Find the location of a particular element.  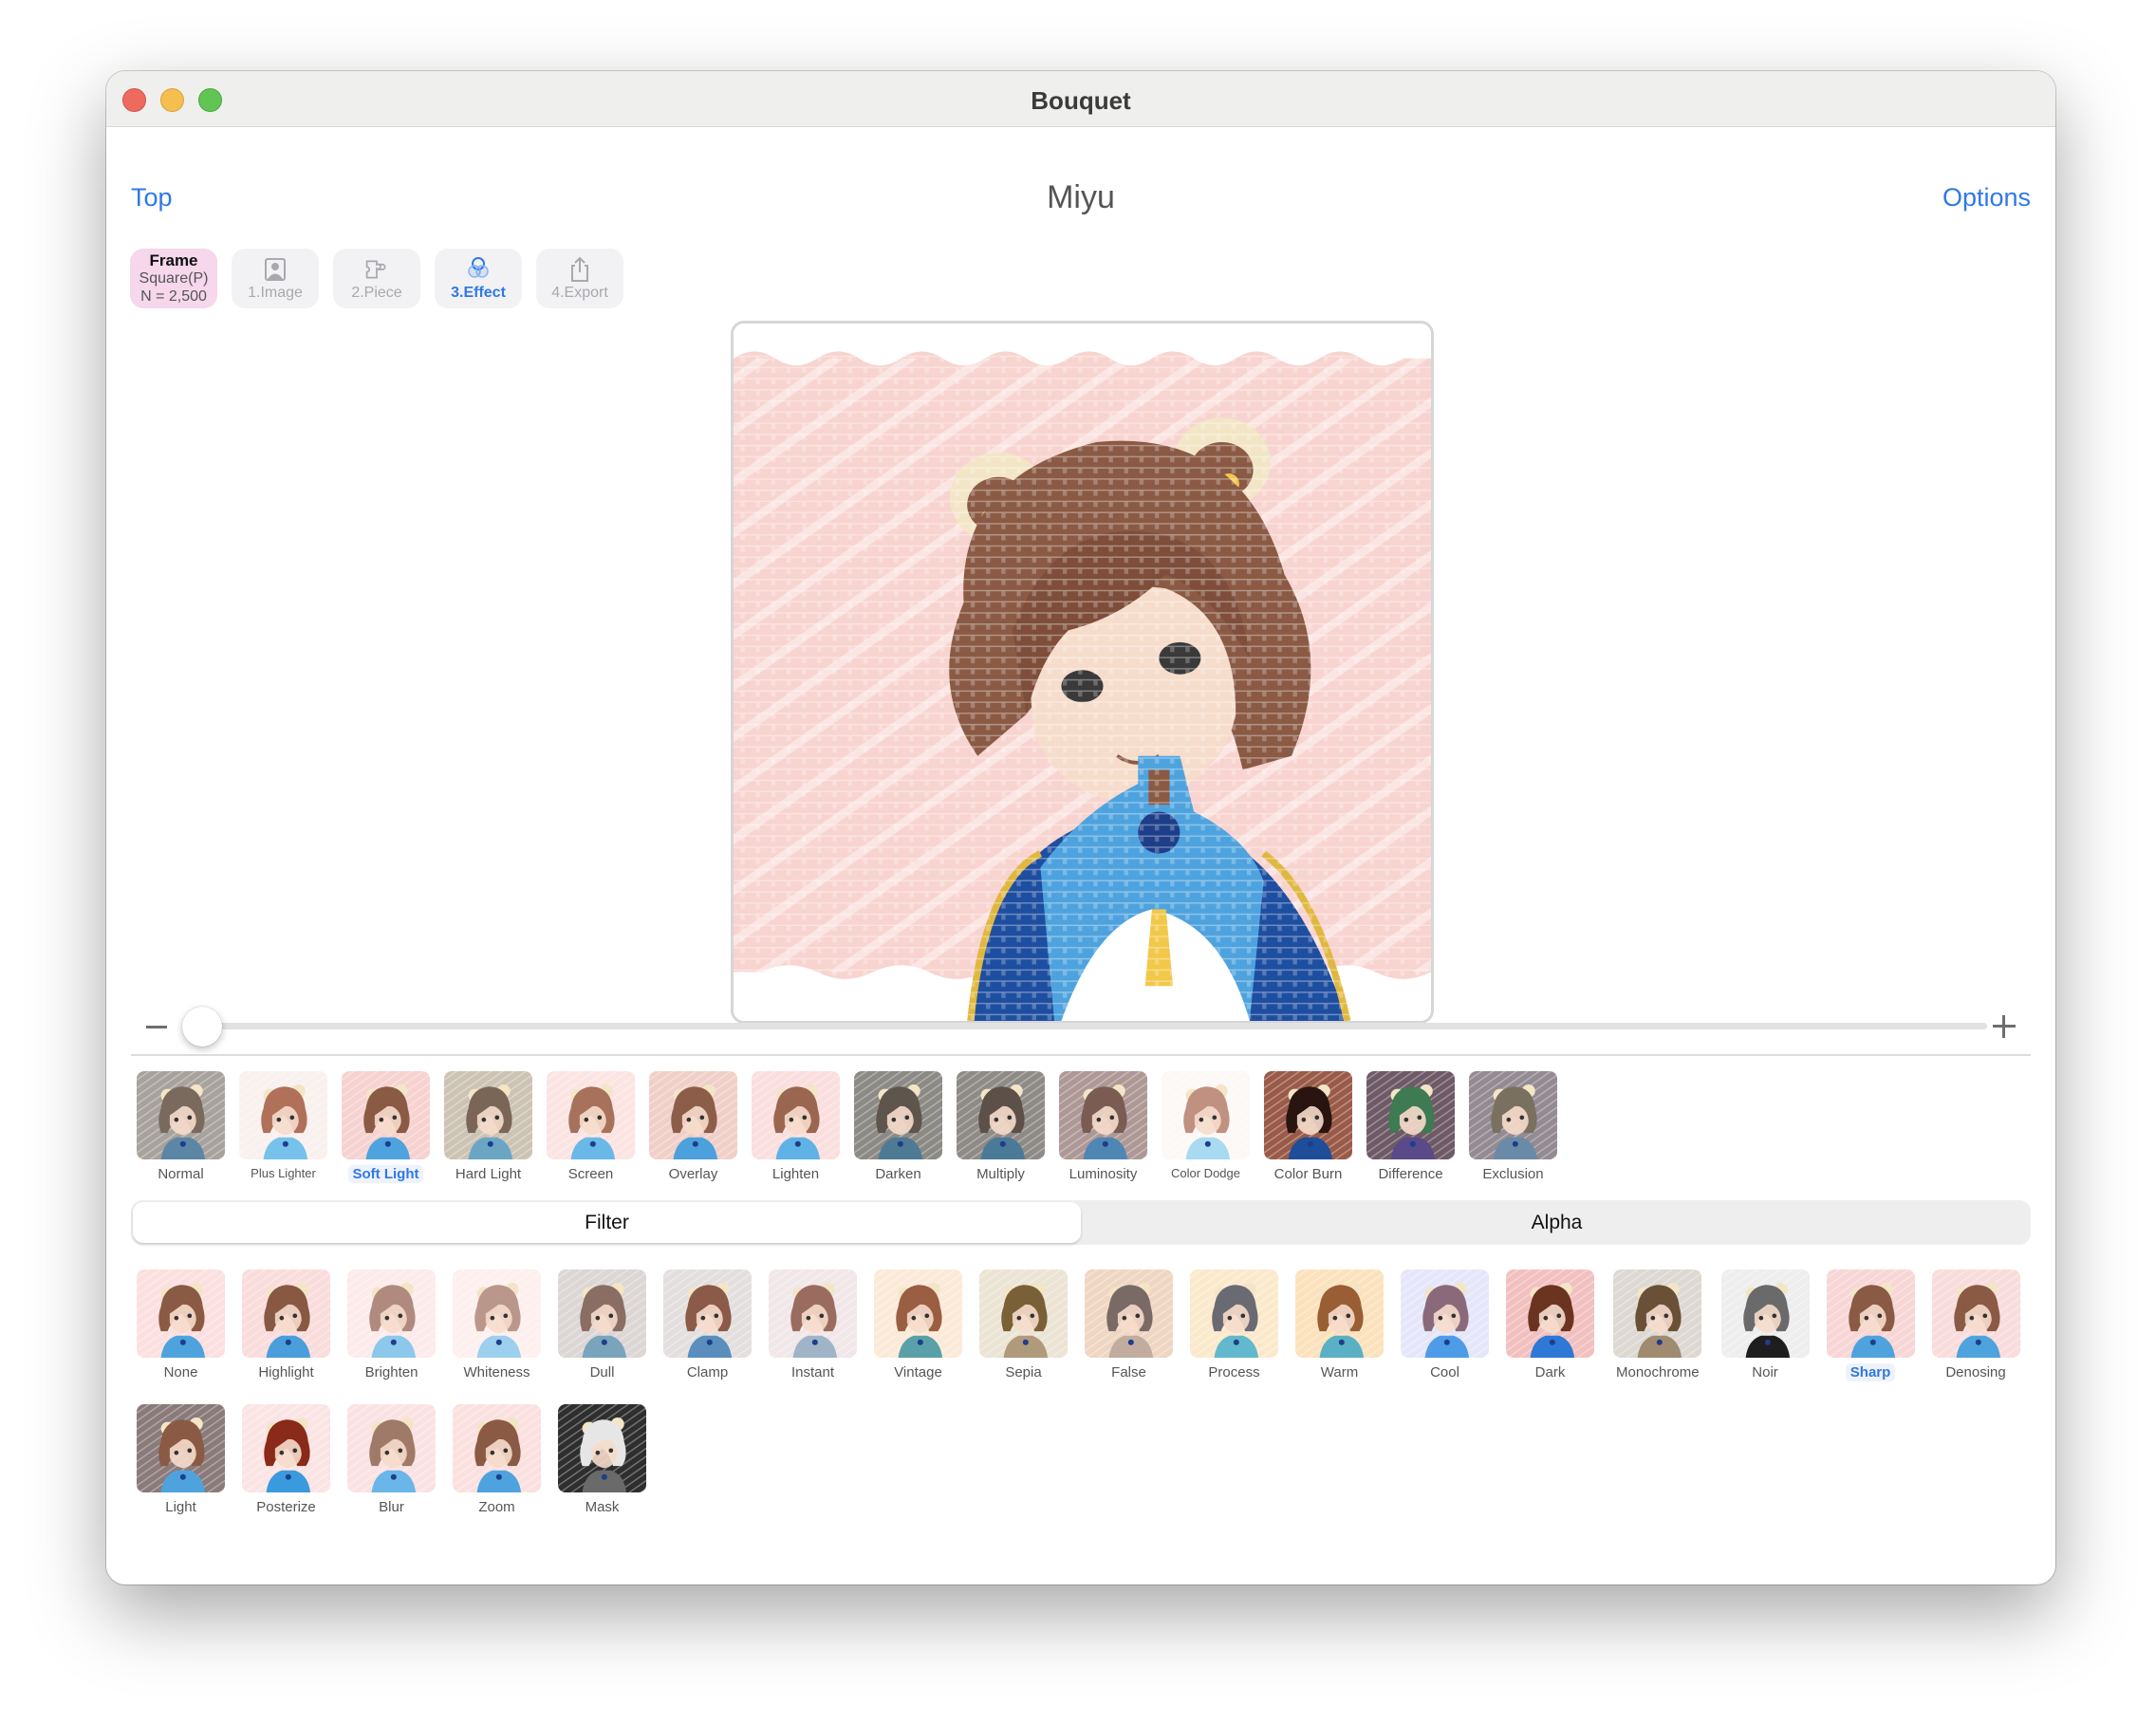

filter-noir: Noir is located at coordinates (1765, 1325).